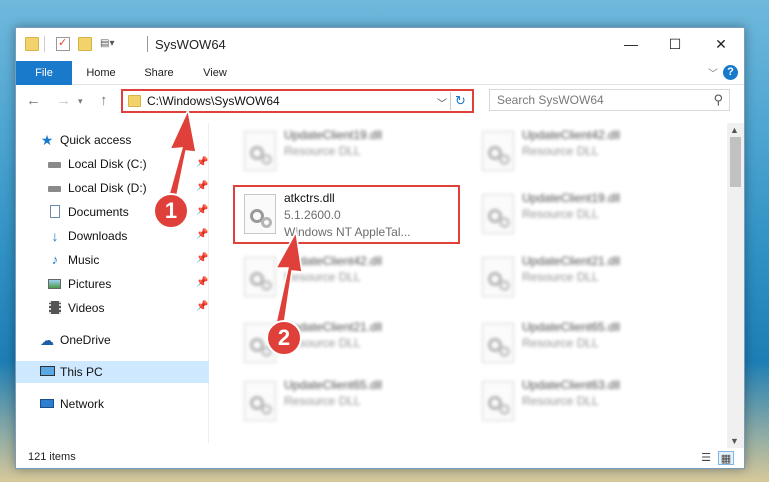  Describe the element at coordinates (284, 338) in the screenshot. I see `step-marker-2: 2` at that location.